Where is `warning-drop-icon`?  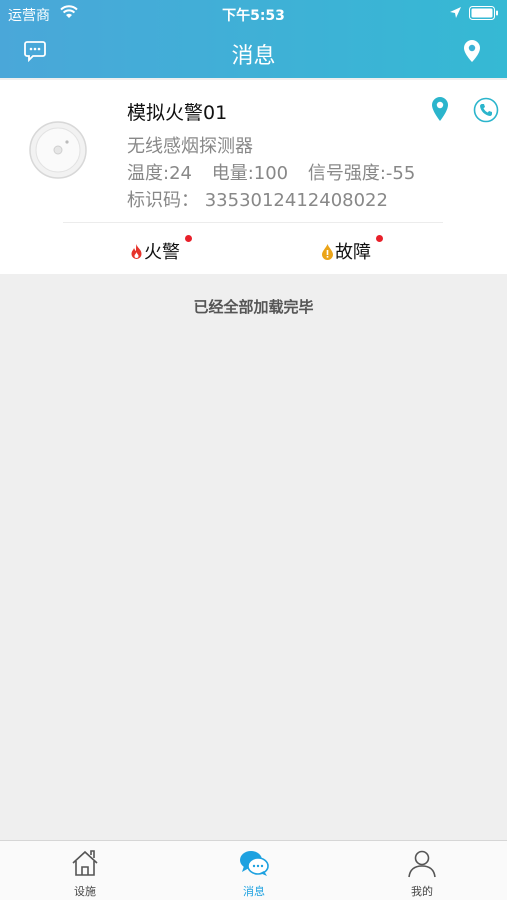 warning-drop-icon is located at coordinates (327, 252).